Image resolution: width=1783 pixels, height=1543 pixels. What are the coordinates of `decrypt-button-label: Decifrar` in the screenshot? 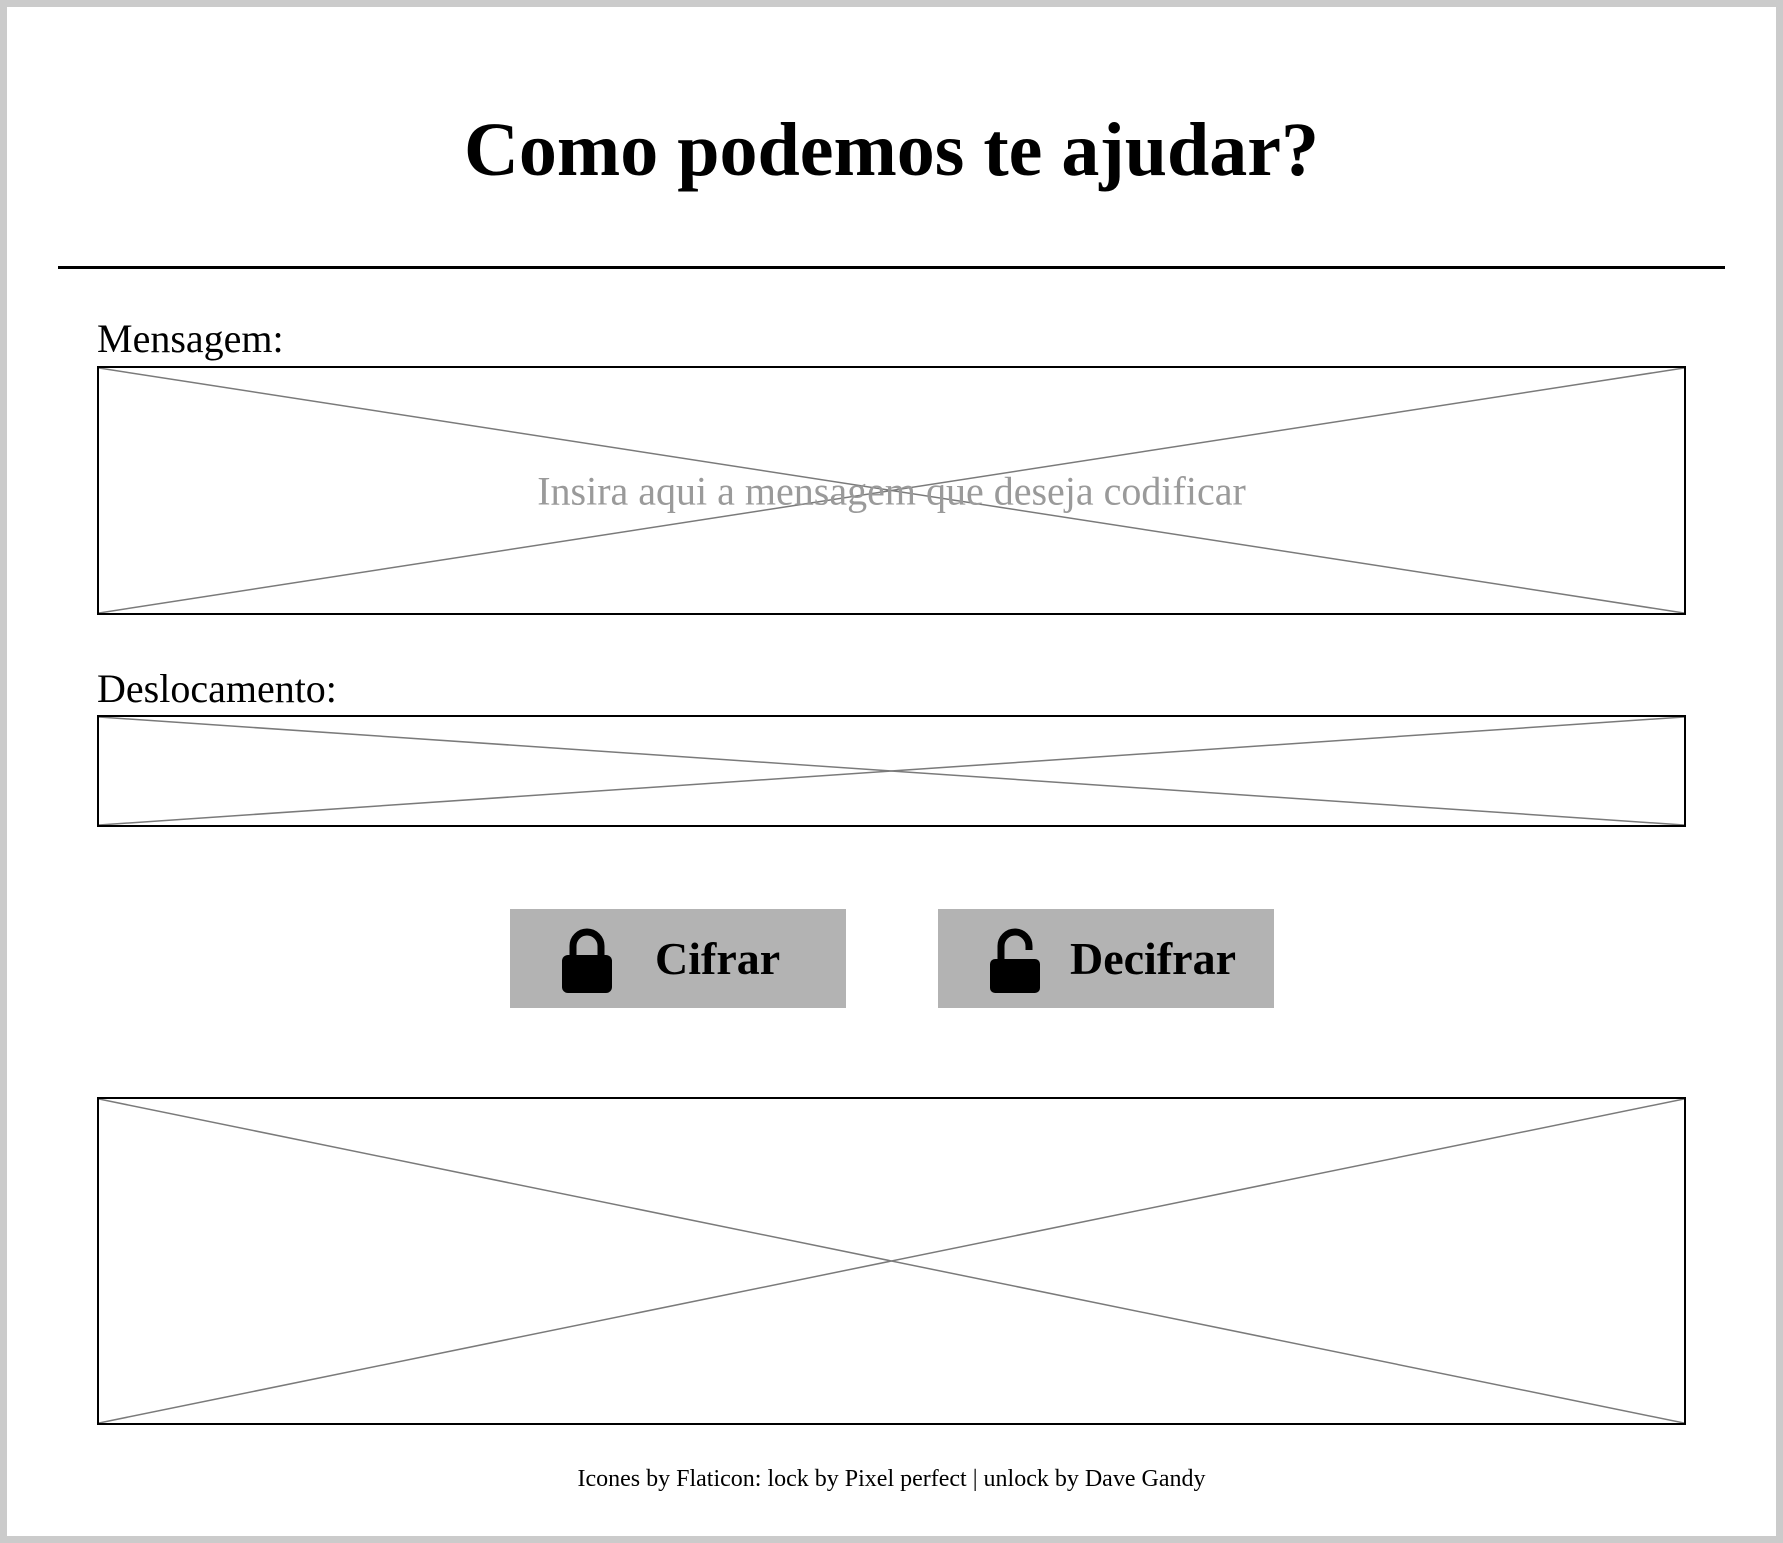 It's located at (1153, 958).